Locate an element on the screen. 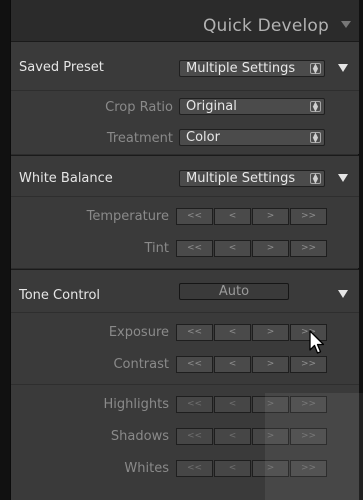 This screenshot has height=500, width=363. exposure-big-decrease-button: << is located at coordinates (194, 332).